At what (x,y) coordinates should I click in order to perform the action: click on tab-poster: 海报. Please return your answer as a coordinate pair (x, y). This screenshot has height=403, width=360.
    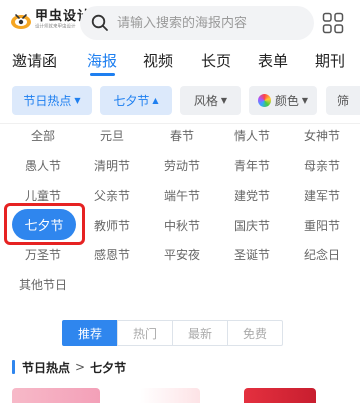
    Looking at the image, I should click on (102, 61).